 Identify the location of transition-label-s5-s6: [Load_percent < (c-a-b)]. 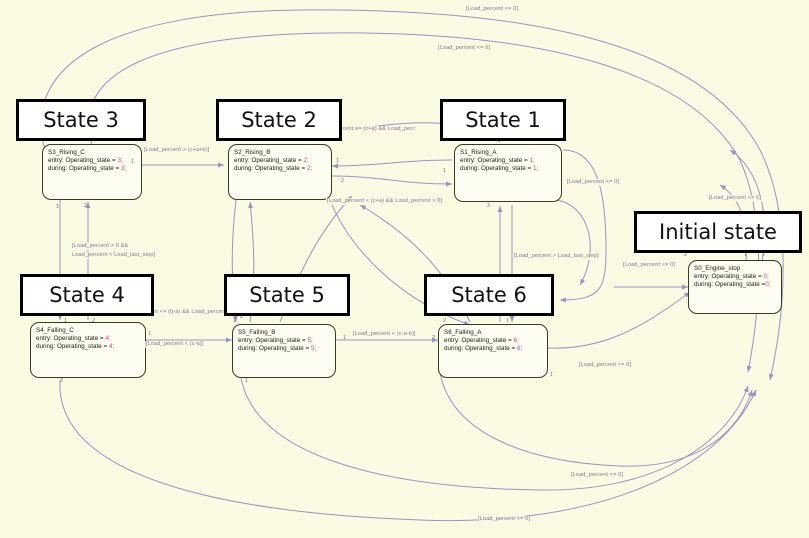
(384, 334).